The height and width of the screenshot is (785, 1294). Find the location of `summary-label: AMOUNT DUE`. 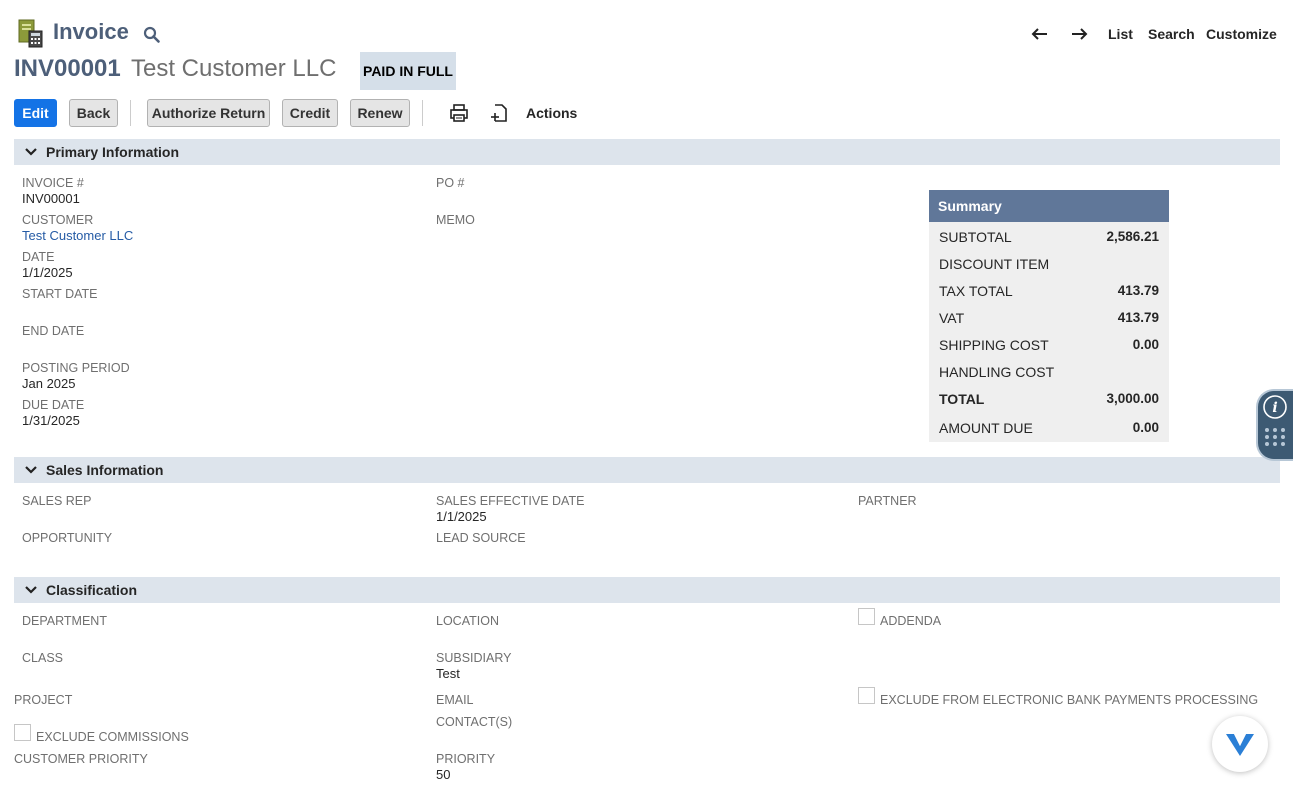

summary-label: AMOUNT DUE is located at coordinates (986, 428).